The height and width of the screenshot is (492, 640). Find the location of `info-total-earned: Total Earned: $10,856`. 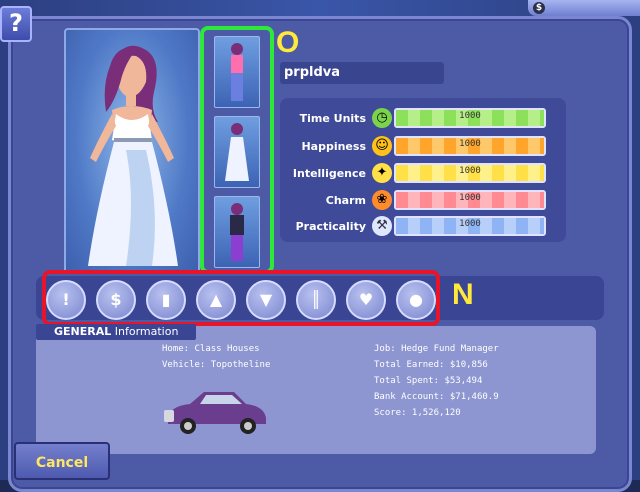

info-total-earned: Total Earned: $10,856 is located at coordinates (431, 365).